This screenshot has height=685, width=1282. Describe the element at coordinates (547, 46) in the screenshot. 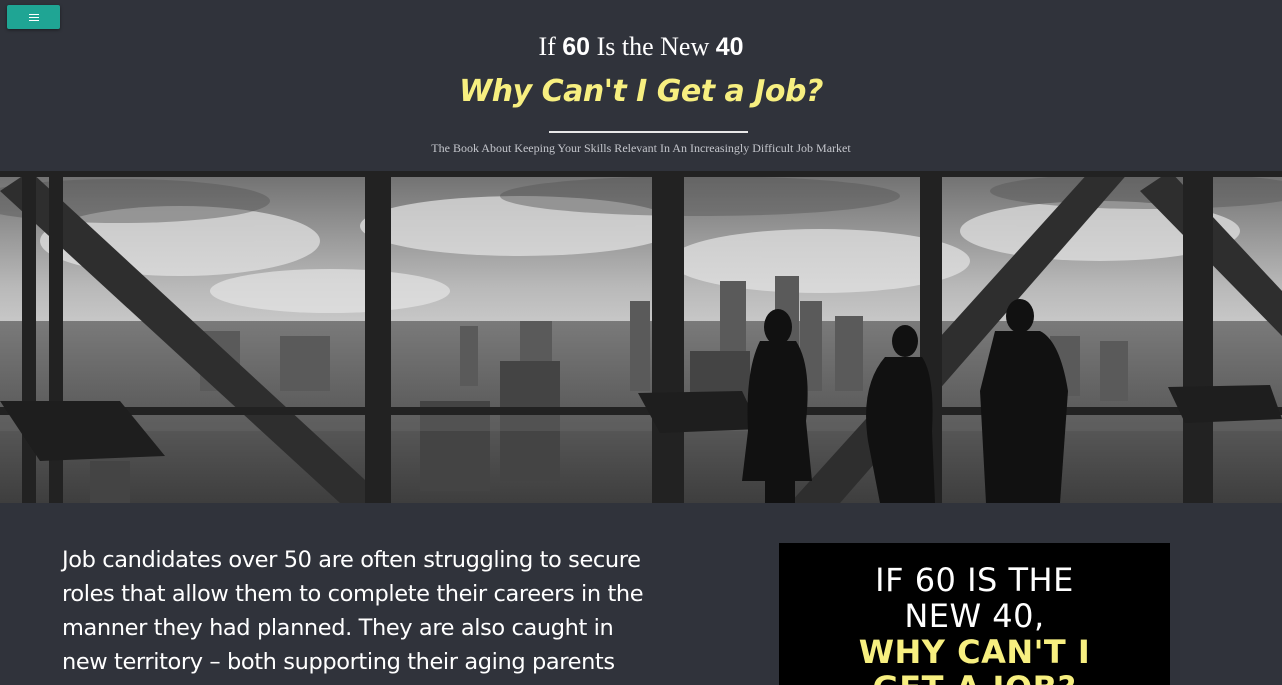

I see `title-word-if: If` at that location.